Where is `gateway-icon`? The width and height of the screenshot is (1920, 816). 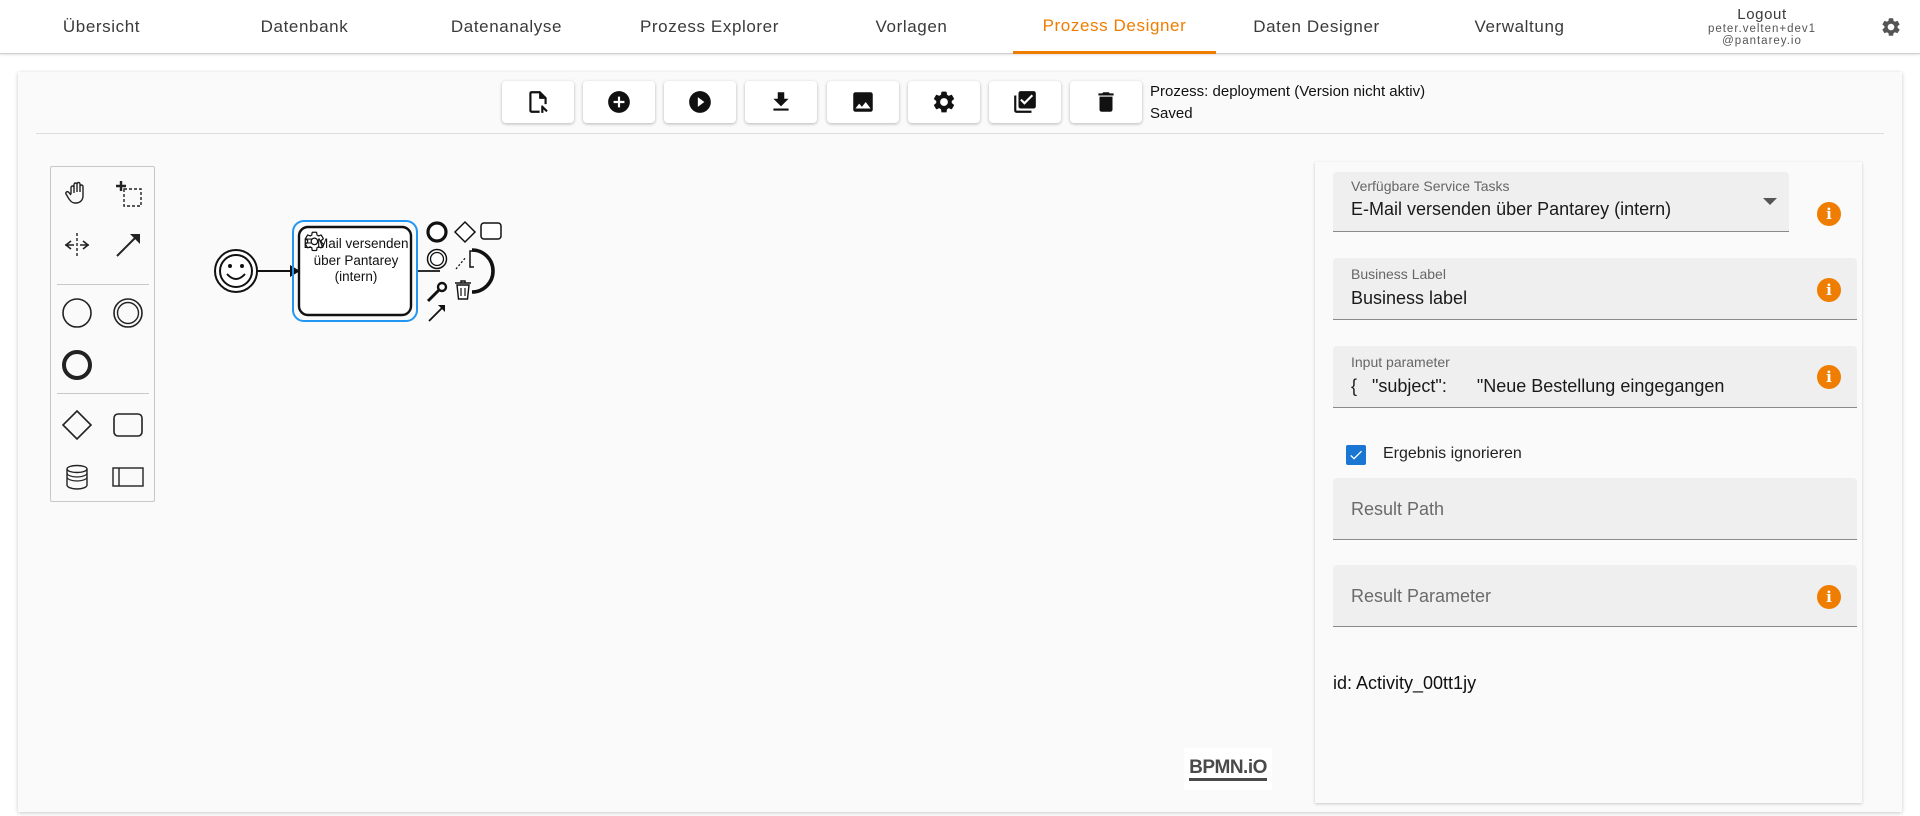
gateway-icon is located at coordinates (77, 425).